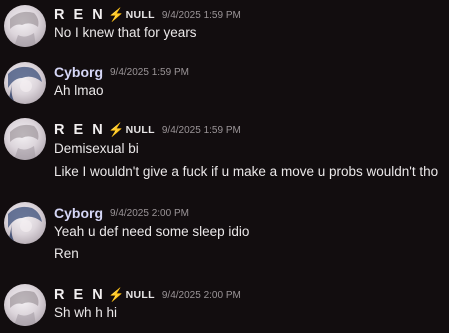 The height and width of the screenshot is (333, 449). Describe the element at coordinates (86, 312) in the screenshot. I see `message-text: Sh wh h hi` at that location.